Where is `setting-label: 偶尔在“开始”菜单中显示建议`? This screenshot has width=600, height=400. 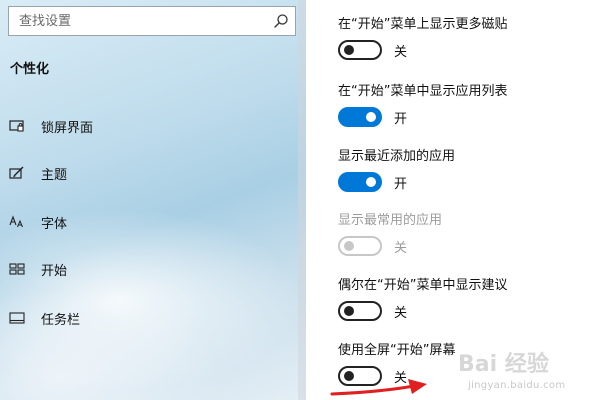
setting-label: 偶尔在“开始”菜单中显示建议 is located at coordinates (423, 285).